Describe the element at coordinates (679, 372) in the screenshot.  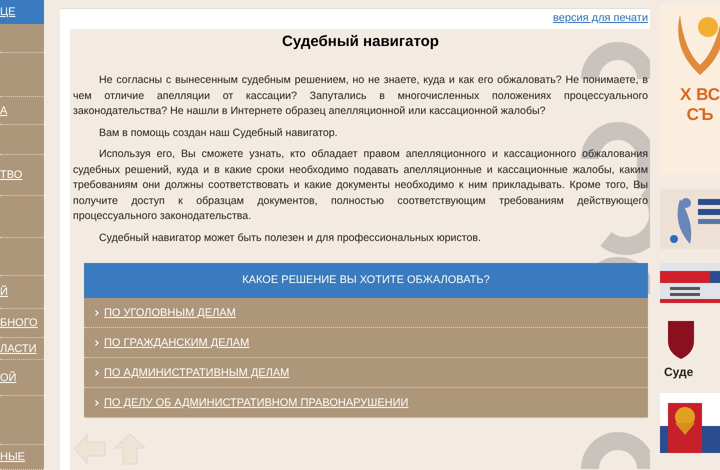
I see `logo-caption: Суде` at that location.